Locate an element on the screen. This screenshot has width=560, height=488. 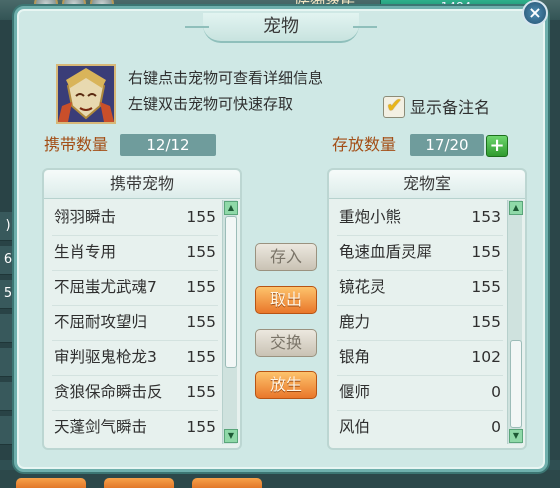
pet-name: 审判驱鬼枪龙3 is located at coordinates (105, 357).